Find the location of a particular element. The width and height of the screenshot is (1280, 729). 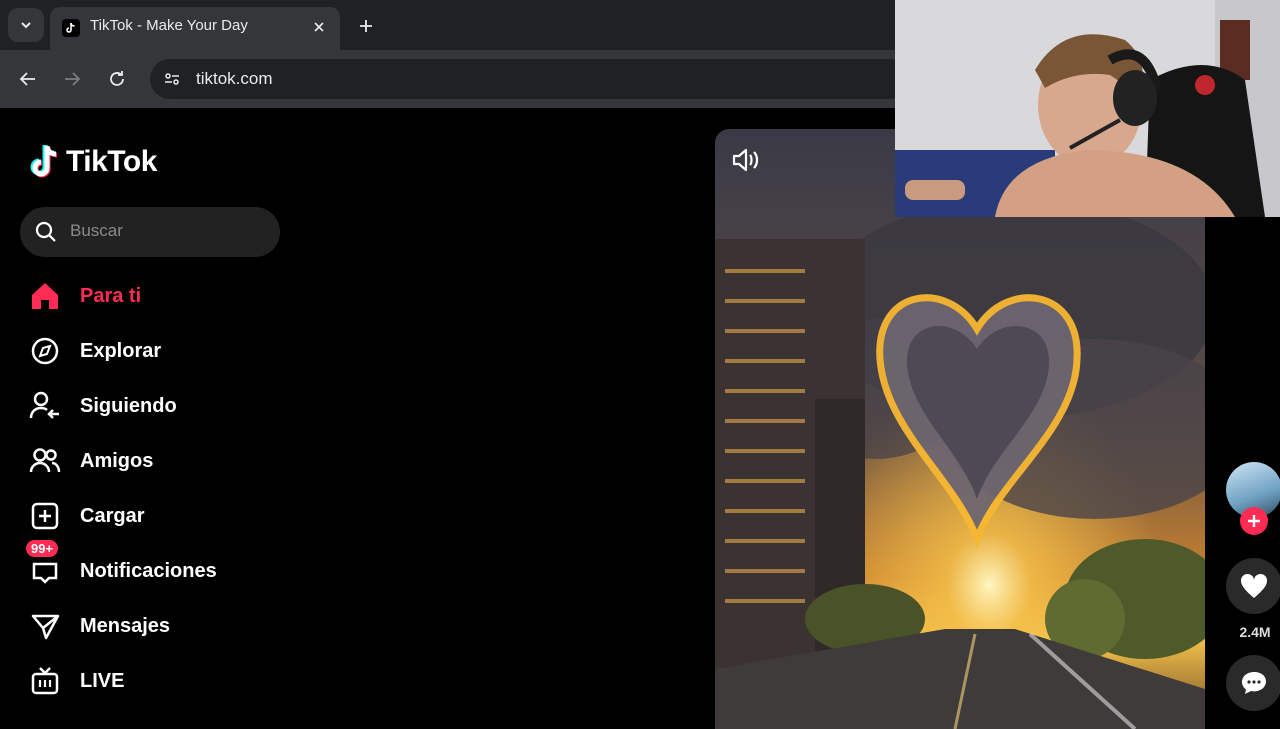

browser-tab: TikTok - Make Your Day is located at coordinates (195, 28).